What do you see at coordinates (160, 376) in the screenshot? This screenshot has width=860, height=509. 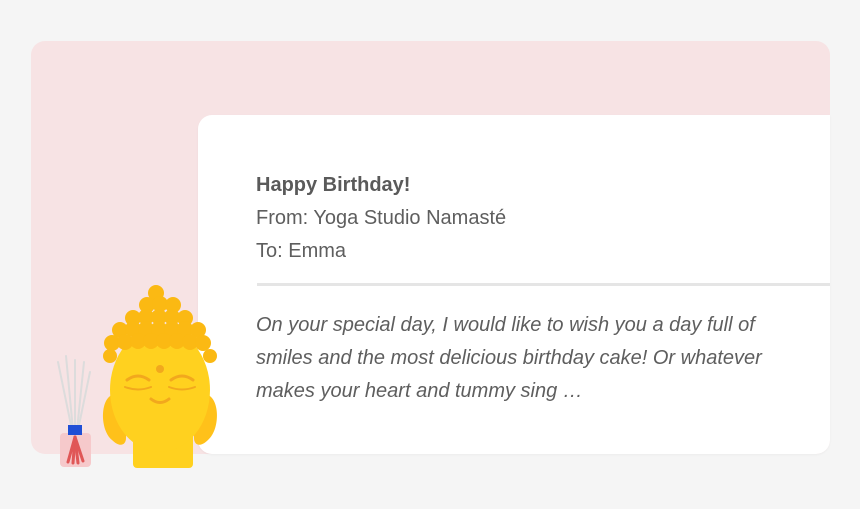 I see `buddha-illustration` at bounding box center [160, 376].